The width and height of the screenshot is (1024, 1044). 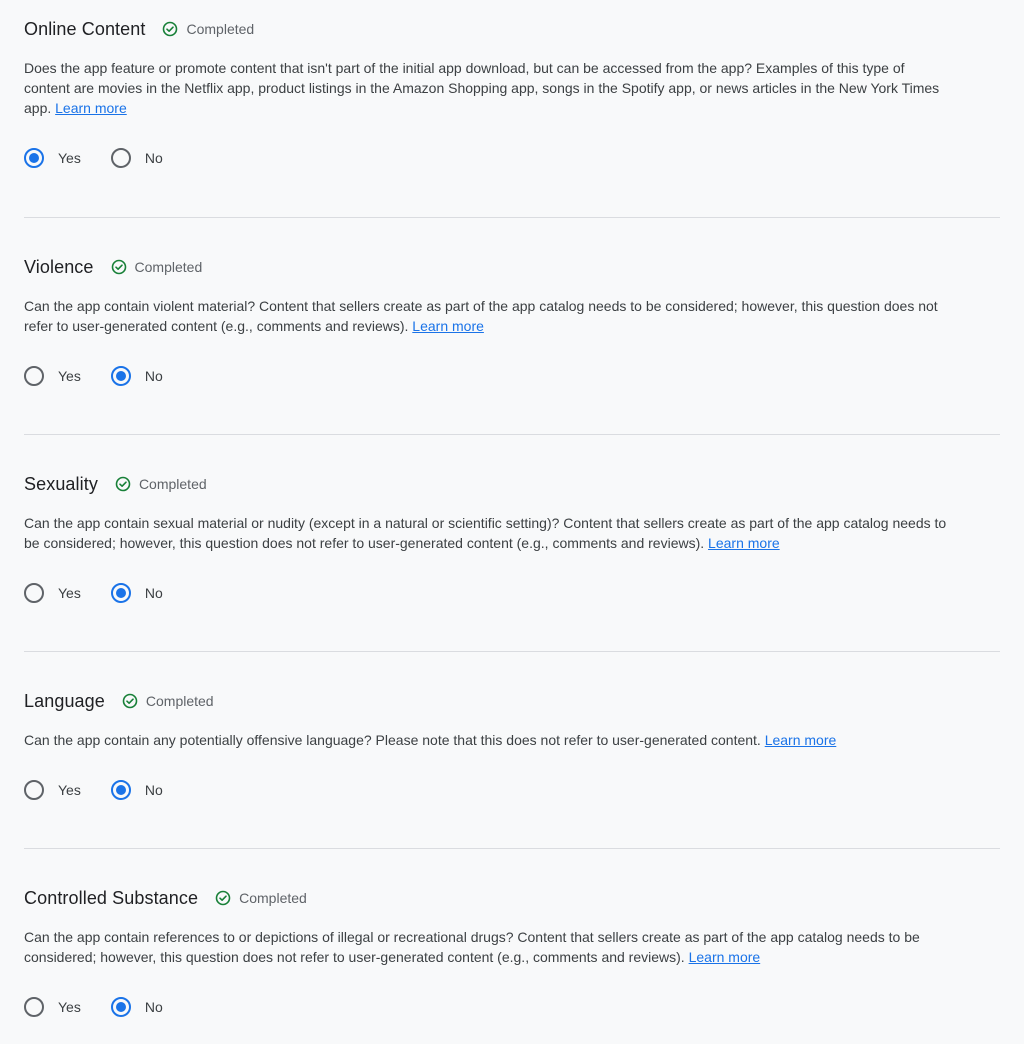 I want to click on section-header: Sexuality Completed, so click(x=512, y=466).